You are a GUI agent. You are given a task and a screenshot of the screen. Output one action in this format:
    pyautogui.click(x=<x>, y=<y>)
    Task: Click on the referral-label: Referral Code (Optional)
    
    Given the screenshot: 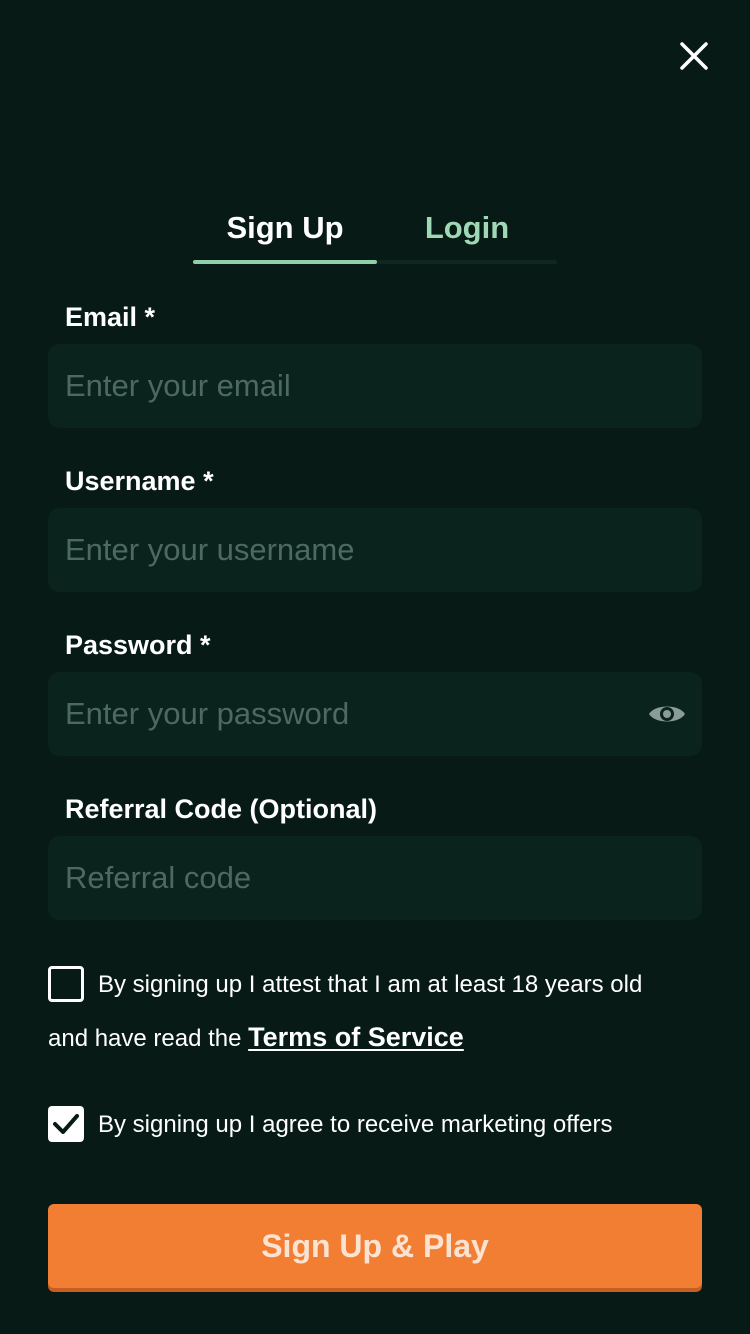 What is the action you would take?
    pyautogui.click(x=221, y=809)
    